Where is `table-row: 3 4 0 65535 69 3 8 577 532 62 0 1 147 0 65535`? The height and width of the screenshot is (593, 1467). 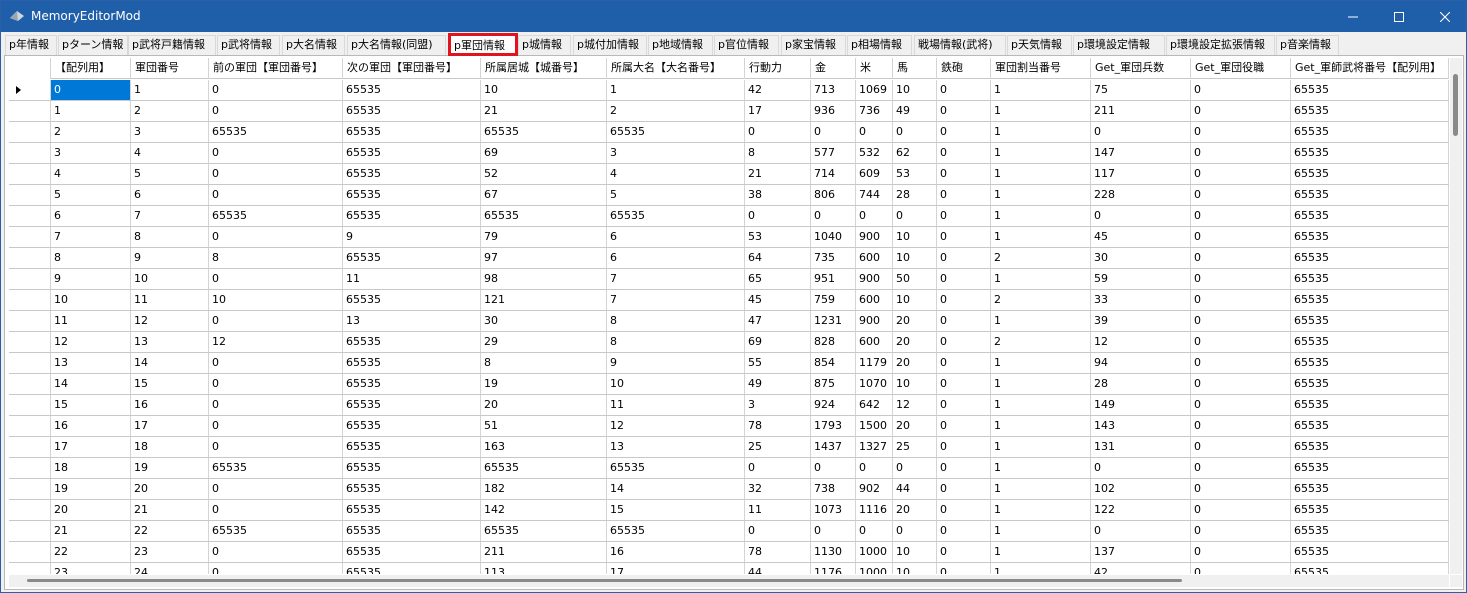
table-row: 3 4 0 65535 69 3 8 577 532 62 0 1 147 0 65535 is located at coordinates (729, 153).